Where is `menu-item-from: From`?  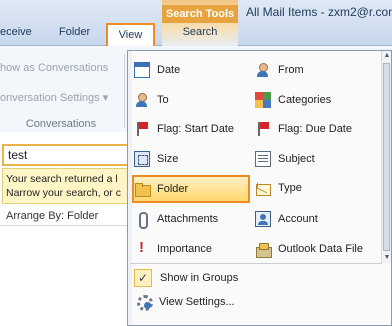 menu-item-from: From is located at coordinates (320, 70).